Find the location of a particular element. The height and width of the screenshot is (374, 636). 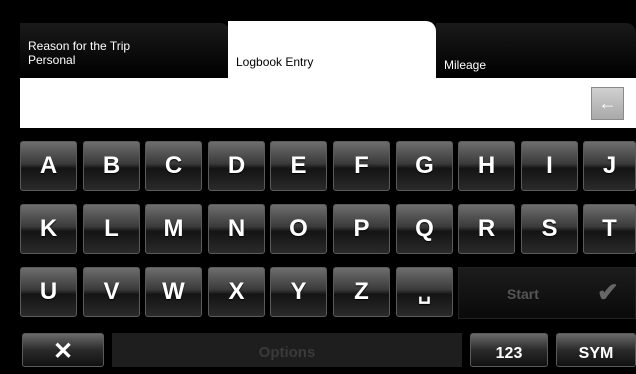

key-j: J is located at coordinates (609, 166).